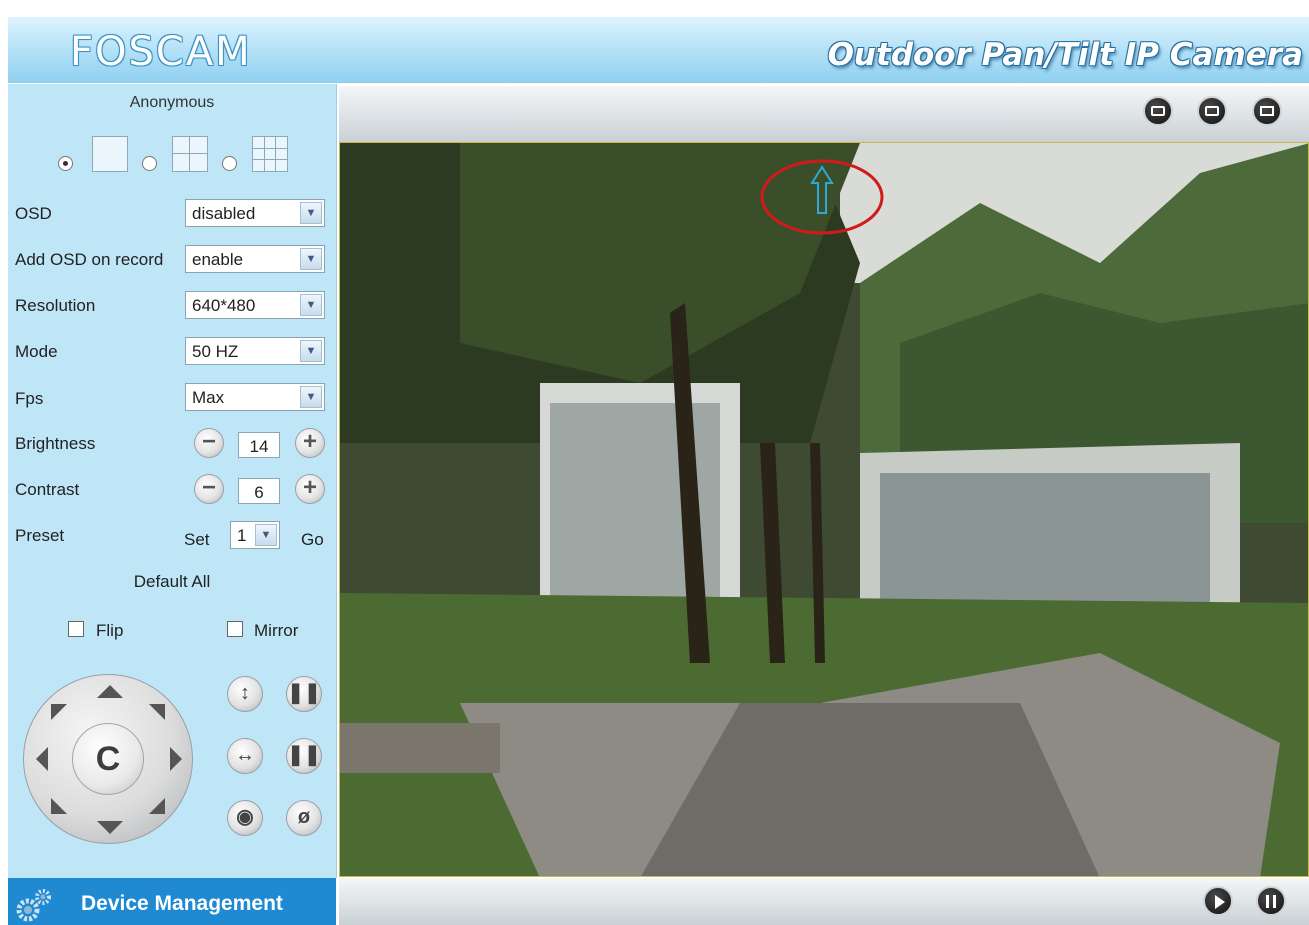  What do you see at coordinates (110, 827) in the screenshot?
I see `arrow-down-icon` at bounding box center [110, 827].